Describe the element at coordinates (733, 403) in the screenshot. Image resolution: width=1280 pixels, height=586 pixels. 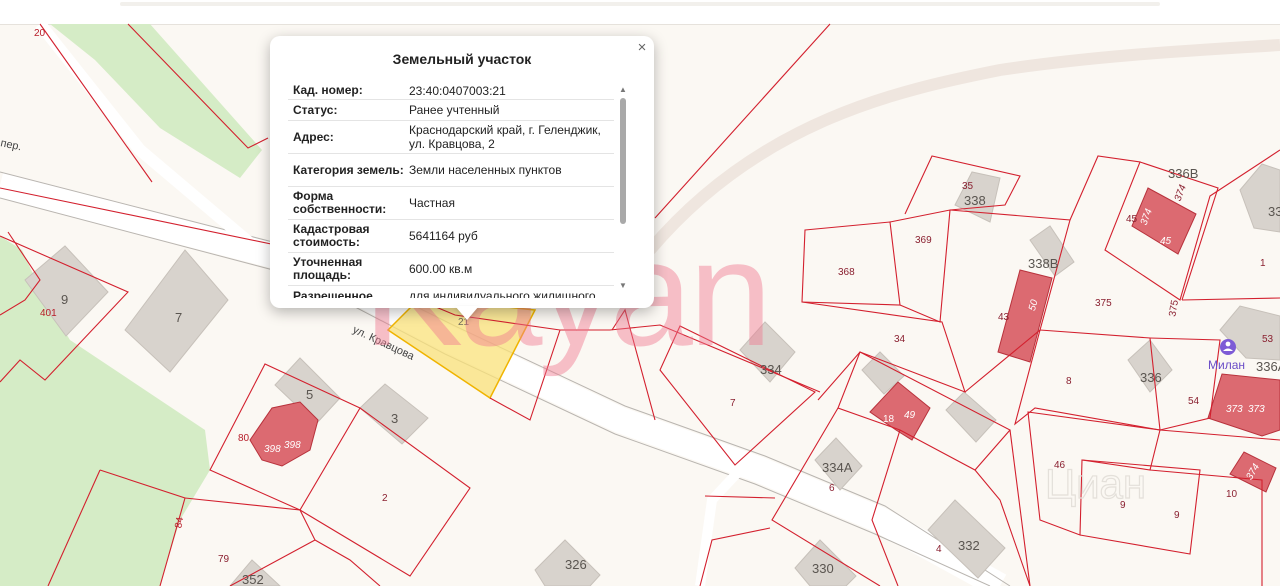
I see `parcel-label-7b: 7` at that location.